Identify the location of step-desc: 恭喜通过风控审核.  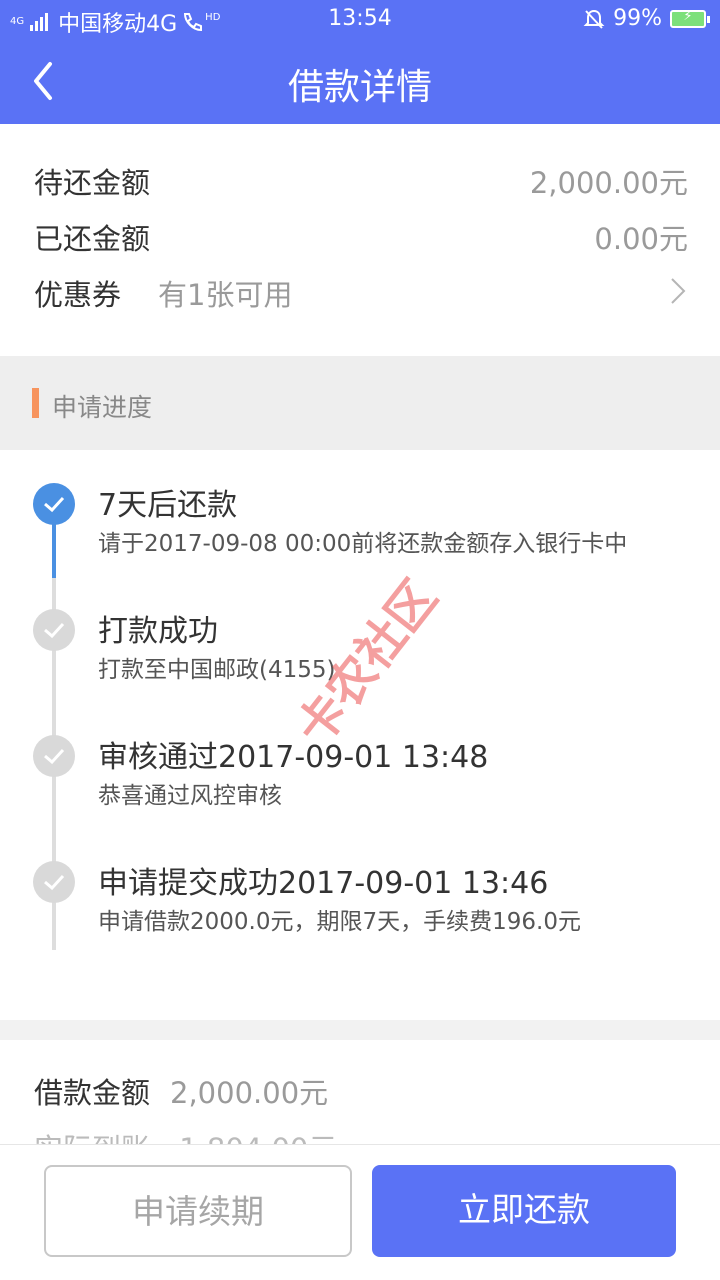
(190, 796).